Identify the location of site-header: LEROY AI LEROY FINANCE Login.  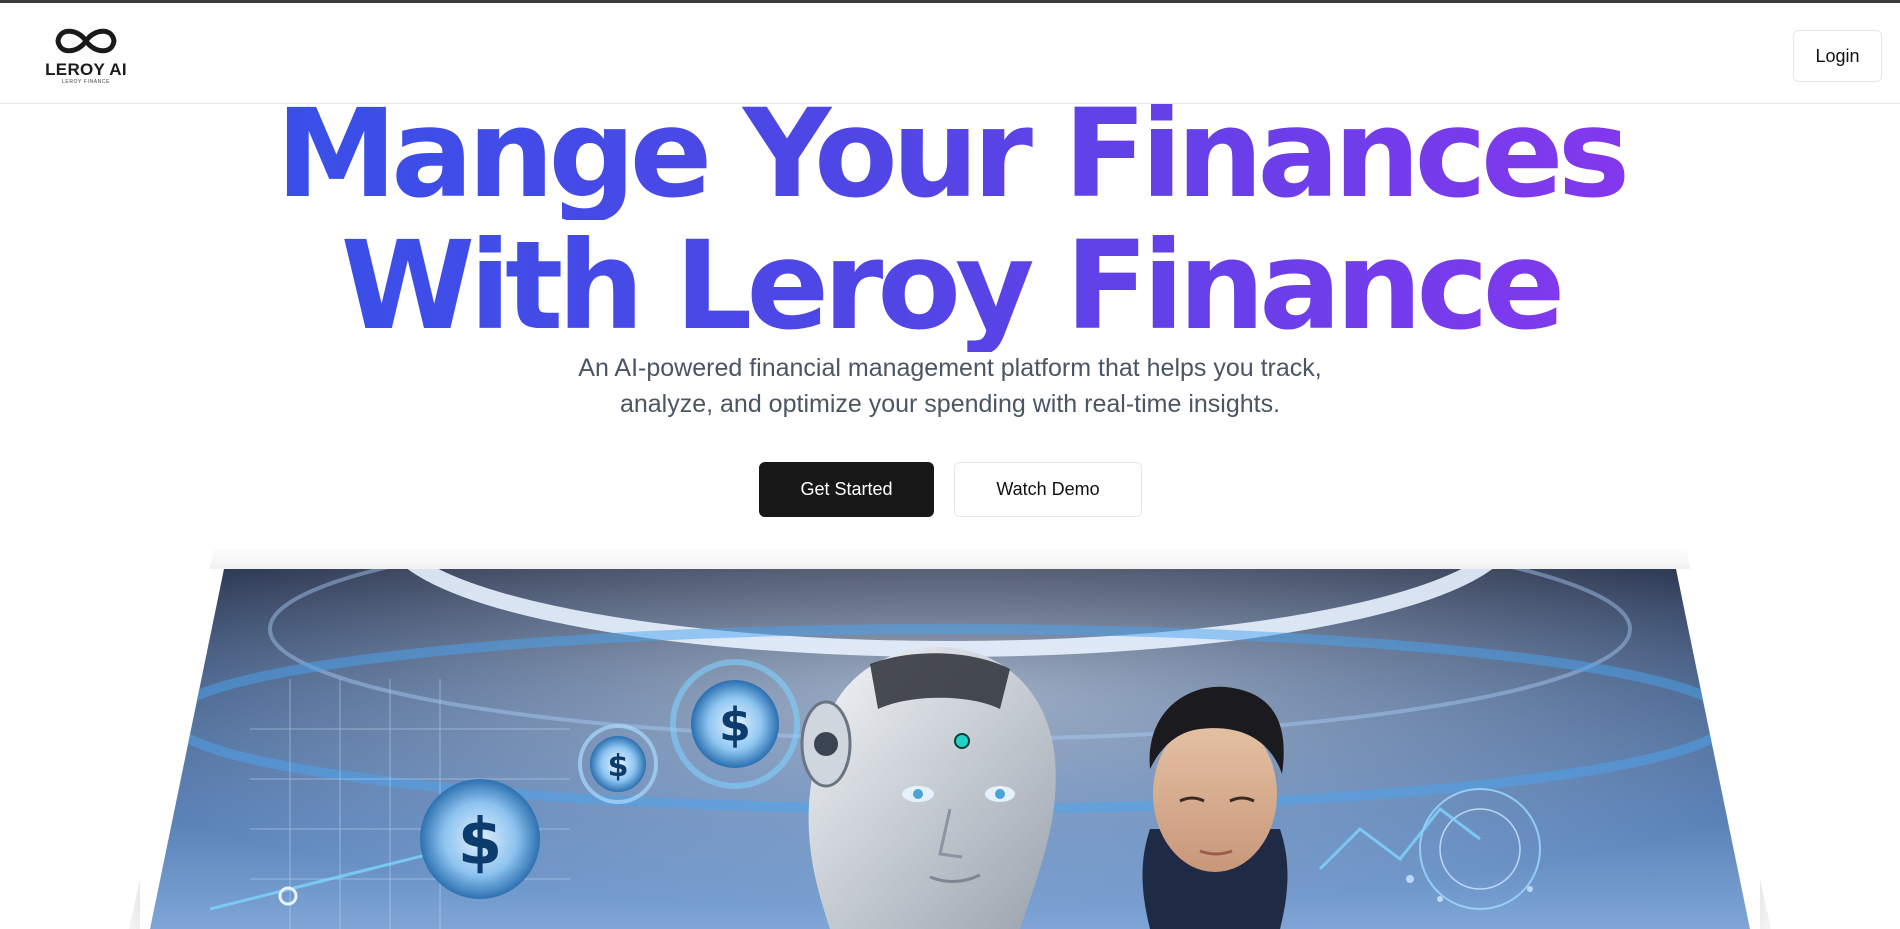
(950, 53).